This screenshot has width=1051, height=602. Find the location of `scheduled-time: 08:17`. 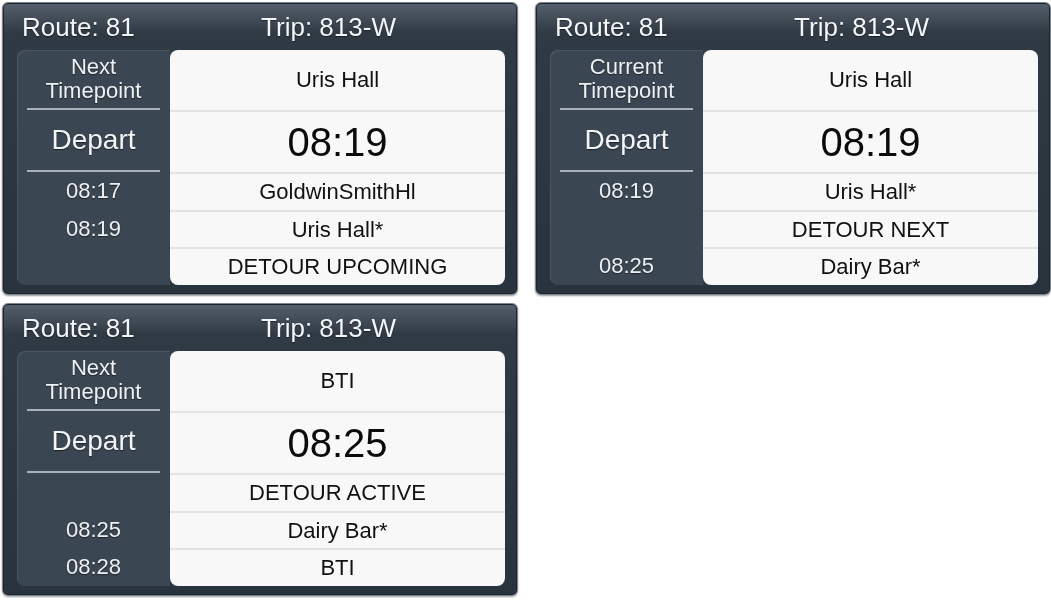

scheduled-time: 08:17 is located at coordinates (93, 190).